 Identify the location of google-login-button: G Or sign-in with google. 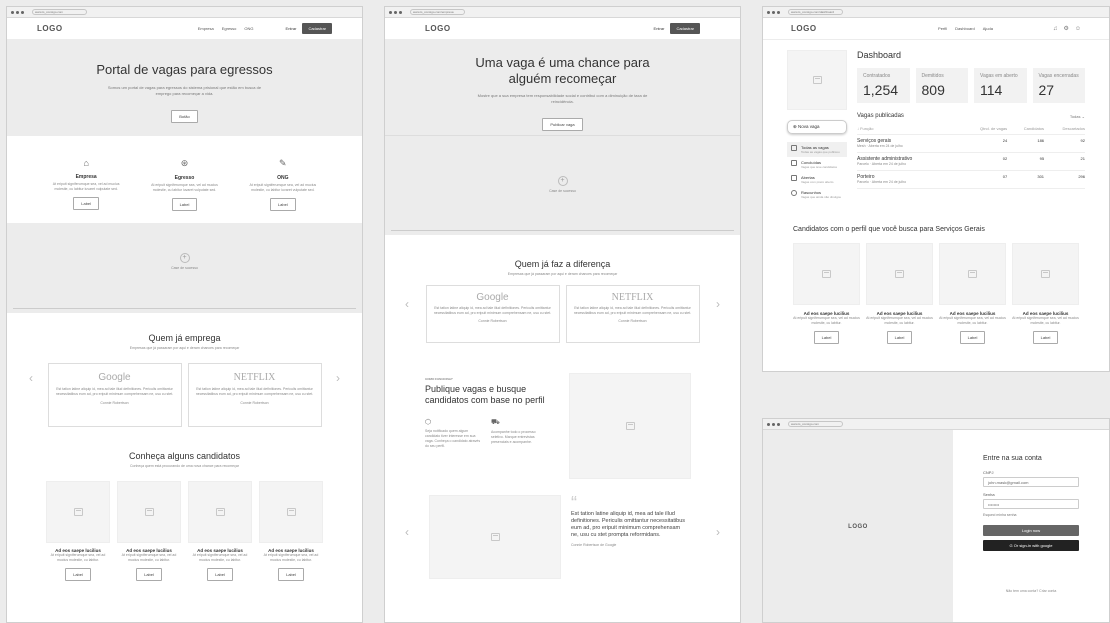
(1031, 545).